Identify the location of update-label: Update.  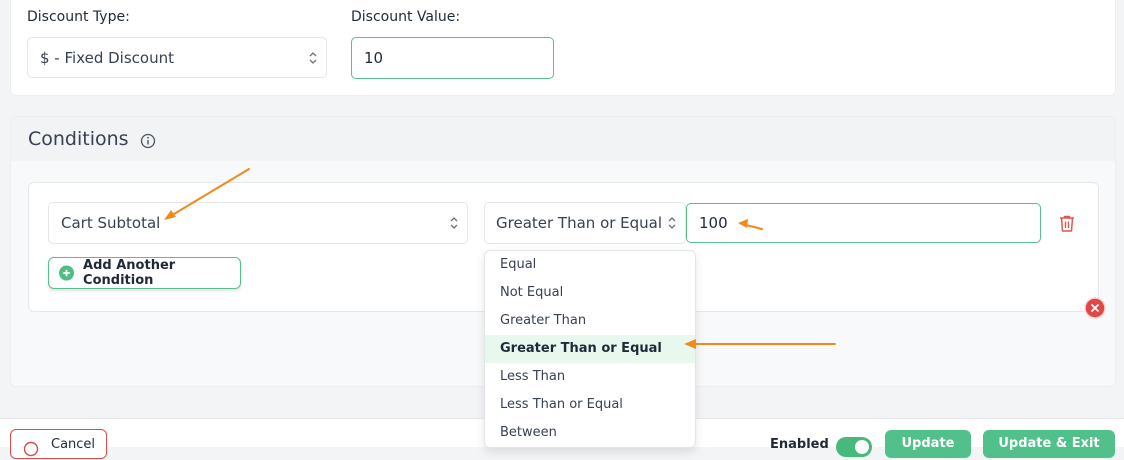
(928, 443).